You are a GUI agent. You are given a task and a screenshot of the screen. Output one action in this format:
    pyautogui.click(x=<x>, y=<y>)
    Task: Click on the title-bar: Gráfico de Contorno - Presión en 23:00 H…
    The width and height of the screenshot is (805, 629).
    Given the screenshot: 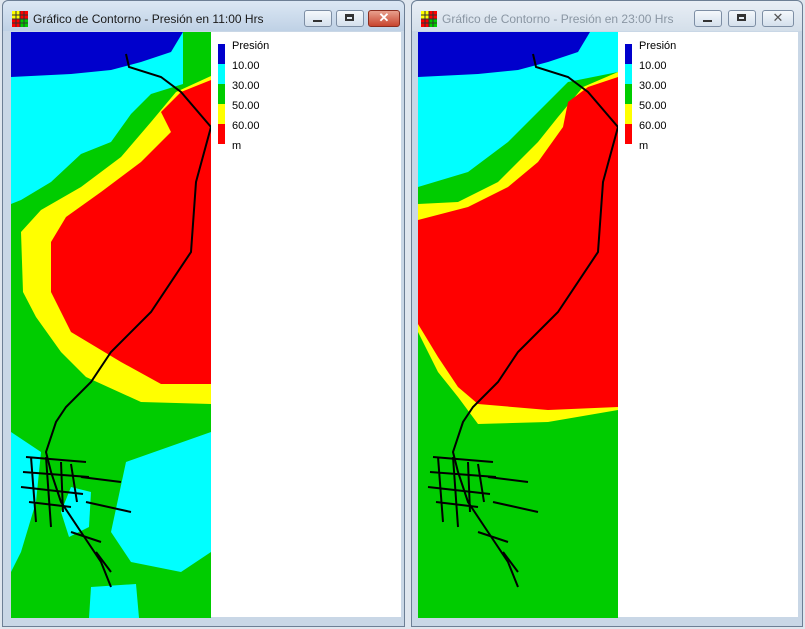 What is the action you would take?
    pyautogui.click(x=607, y=16)
    